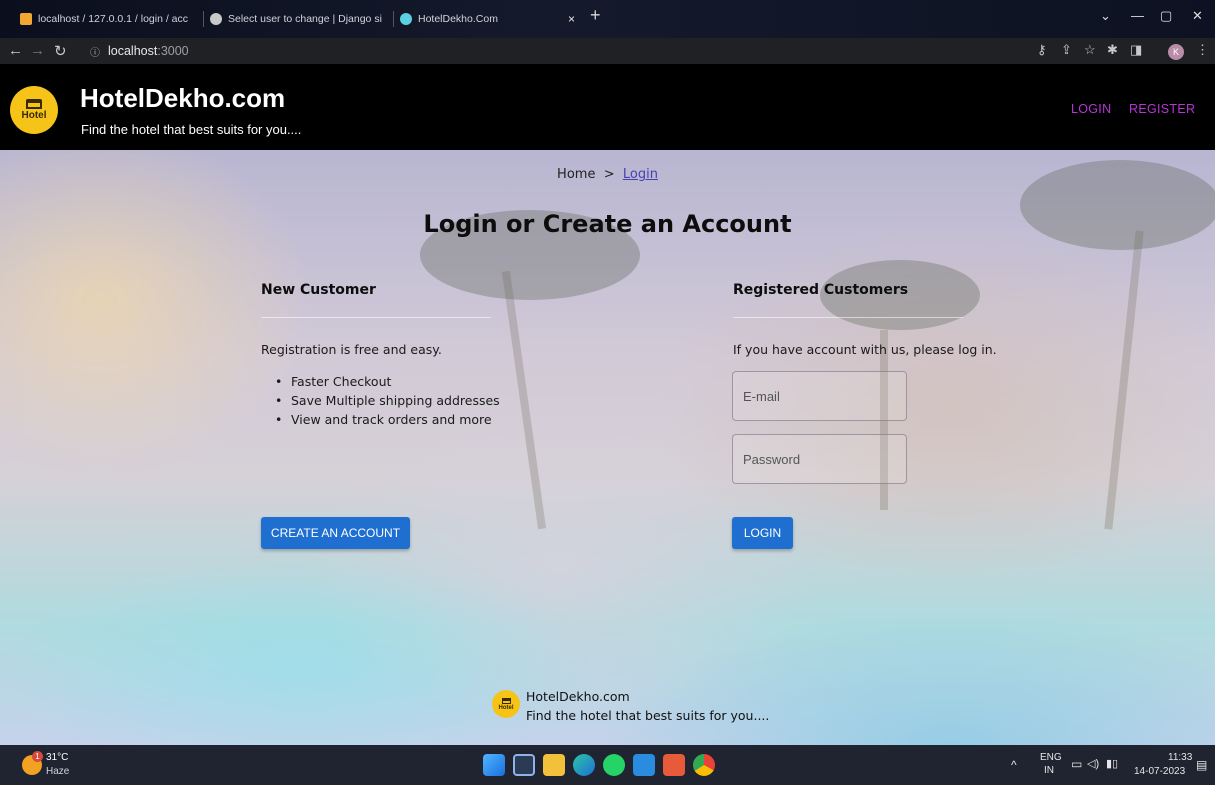  I want to click on footer-logo-text: Hotel, so click(506, 707).